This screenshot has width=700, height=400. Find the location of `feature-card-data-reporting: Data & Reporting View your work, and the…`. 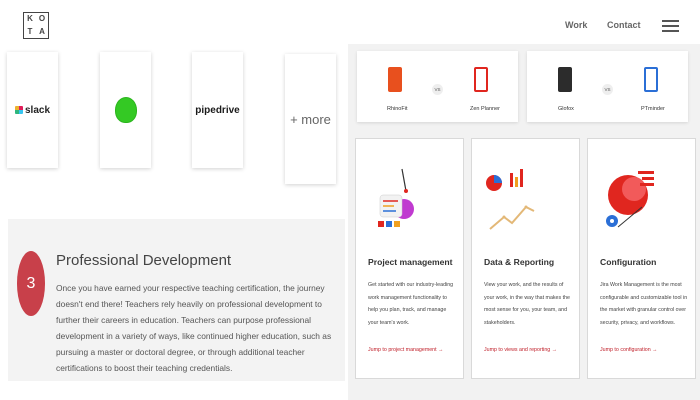

feature-card-data-reporting: Data & Reporting View your work, and the… is located at coordinates (525, 258).